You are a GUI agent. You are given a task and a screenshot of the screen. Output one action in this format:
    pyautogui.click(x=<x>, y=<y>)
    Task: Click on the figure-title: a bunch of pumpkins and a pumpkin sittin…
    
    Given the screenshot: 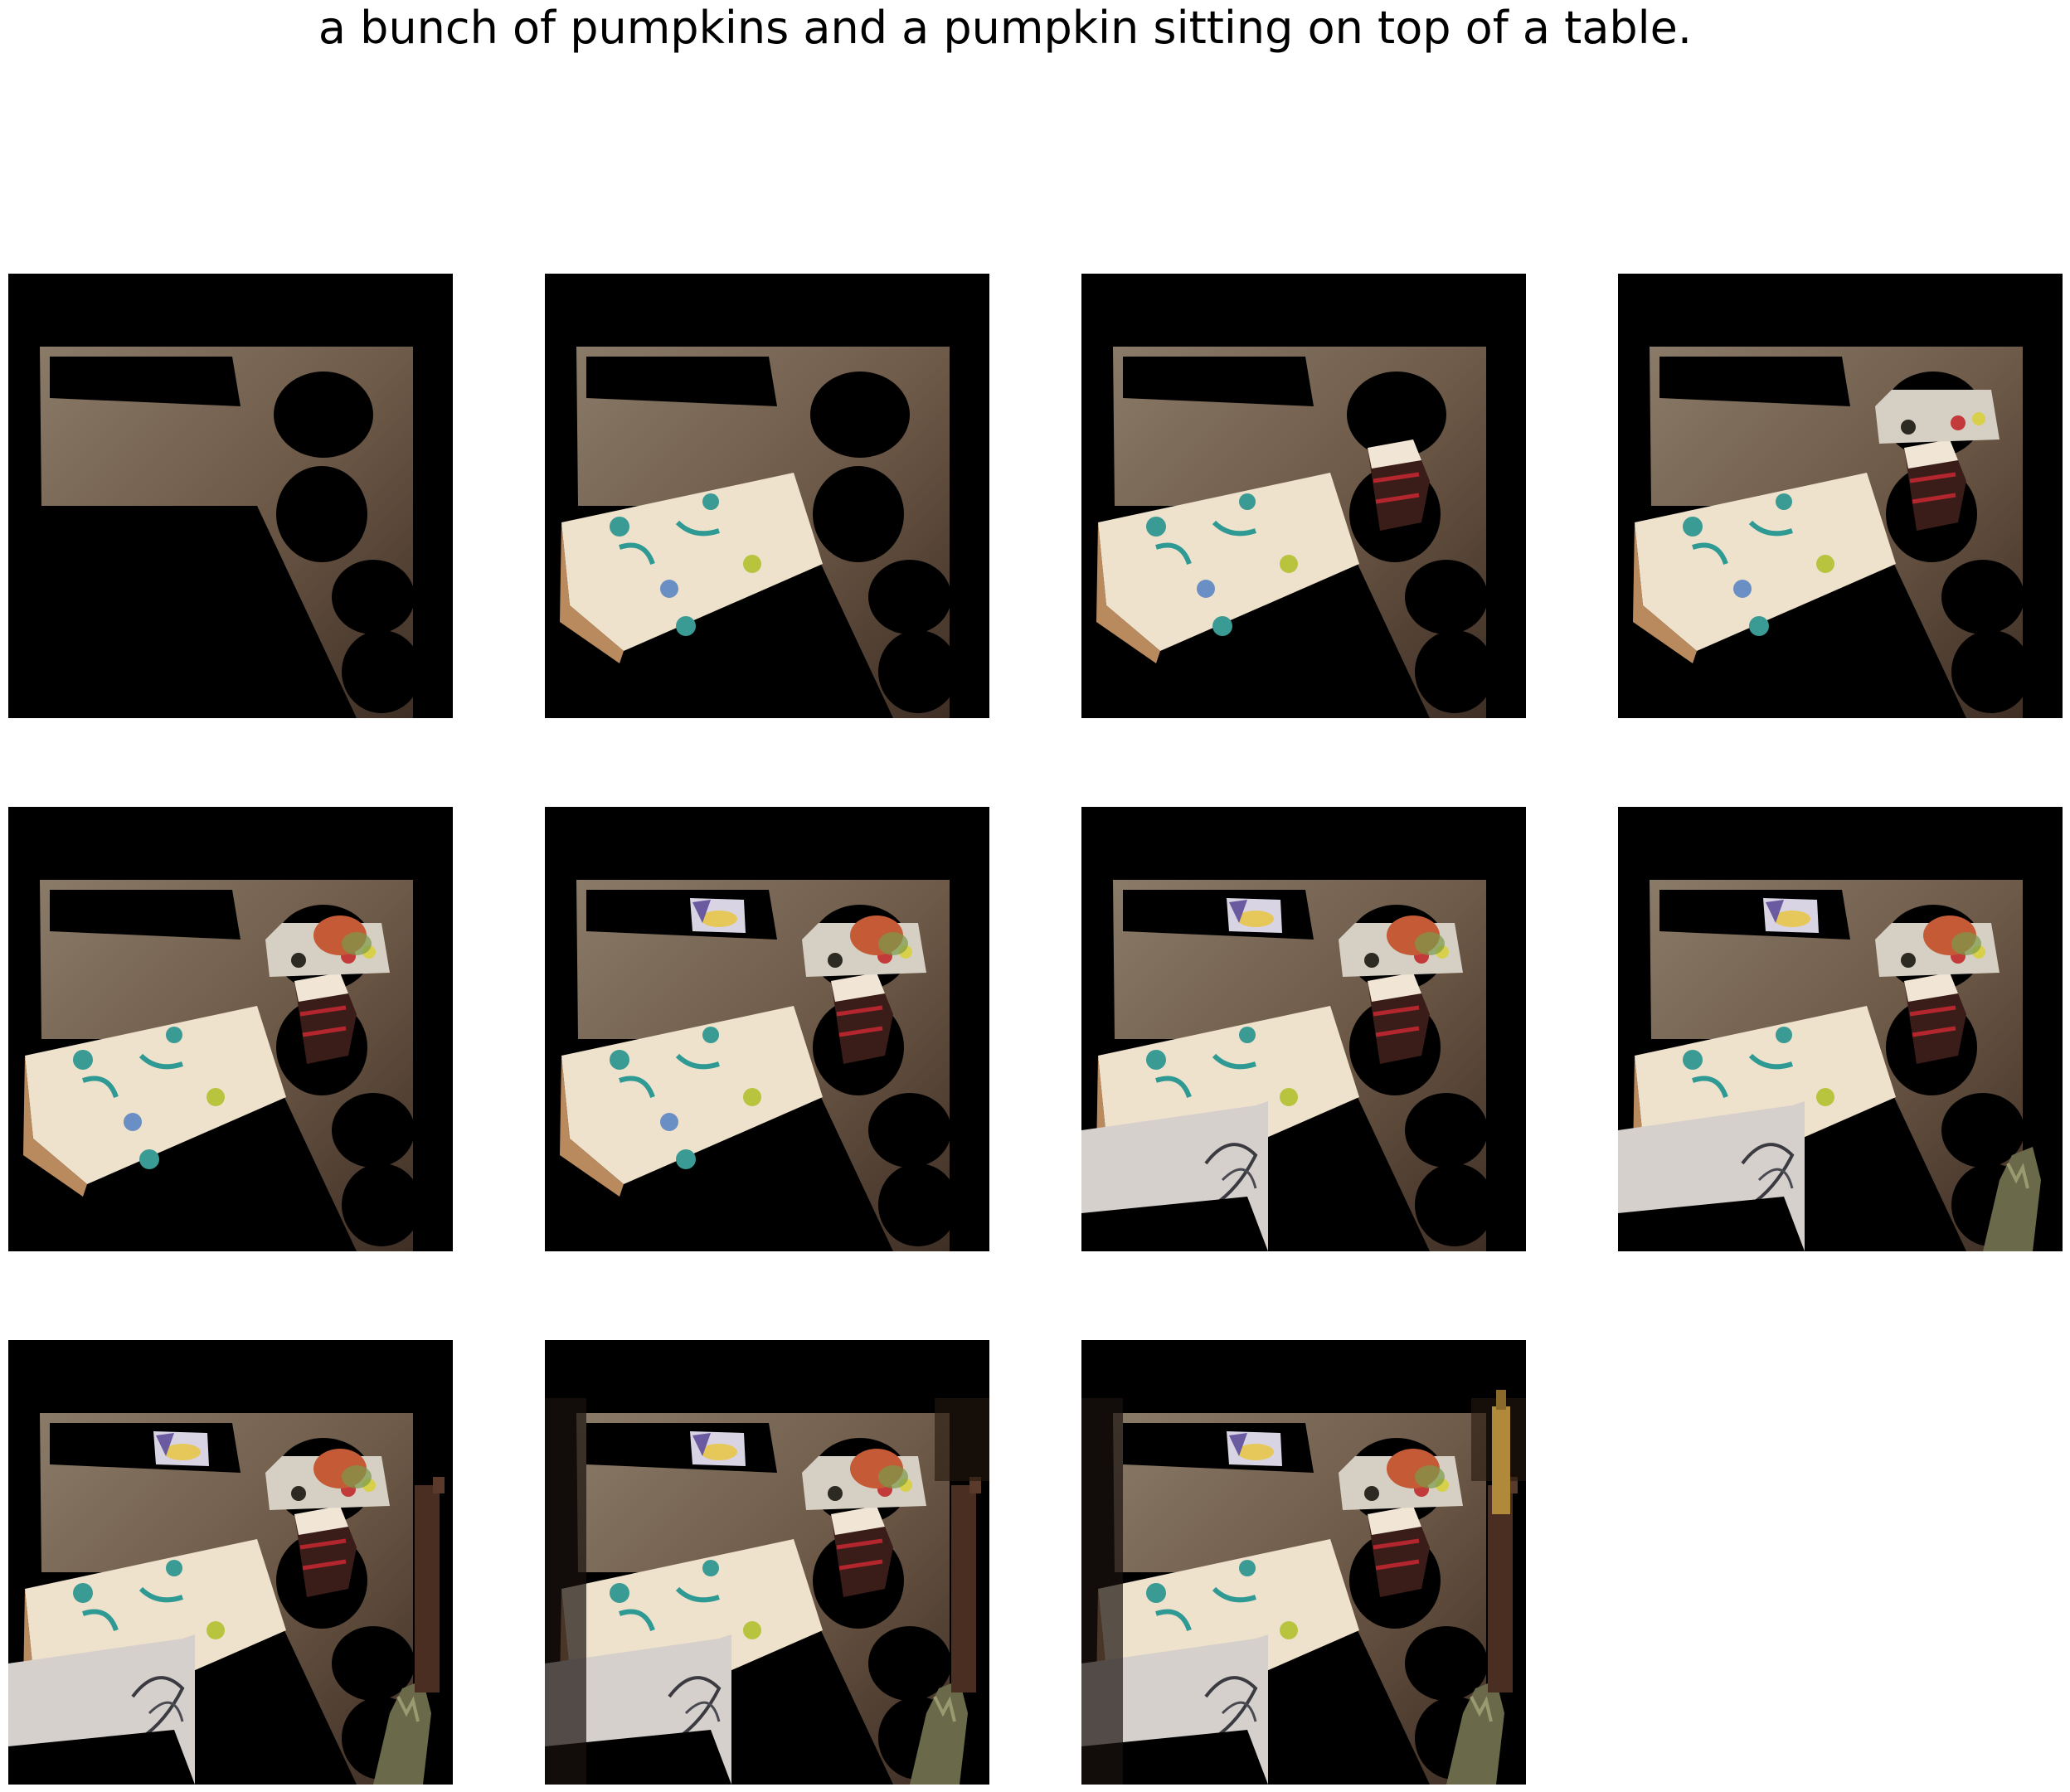 What is the action you would take?
    pyautogui.click(x=1005, y=28)
    